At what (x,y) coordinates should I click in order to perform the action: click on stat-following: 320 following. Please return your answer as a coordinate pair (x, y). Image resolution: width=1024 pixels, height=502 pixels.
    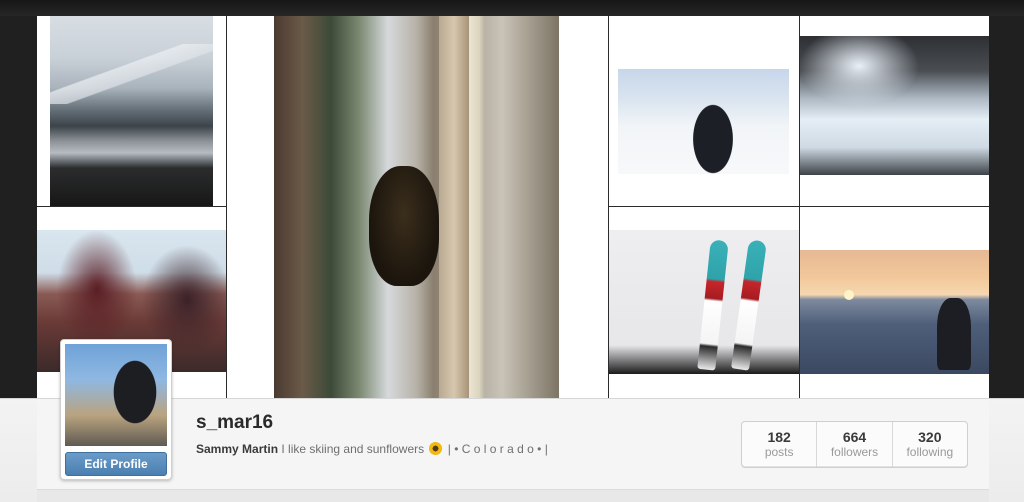
    Looking at the image, I should click on (929, 444).